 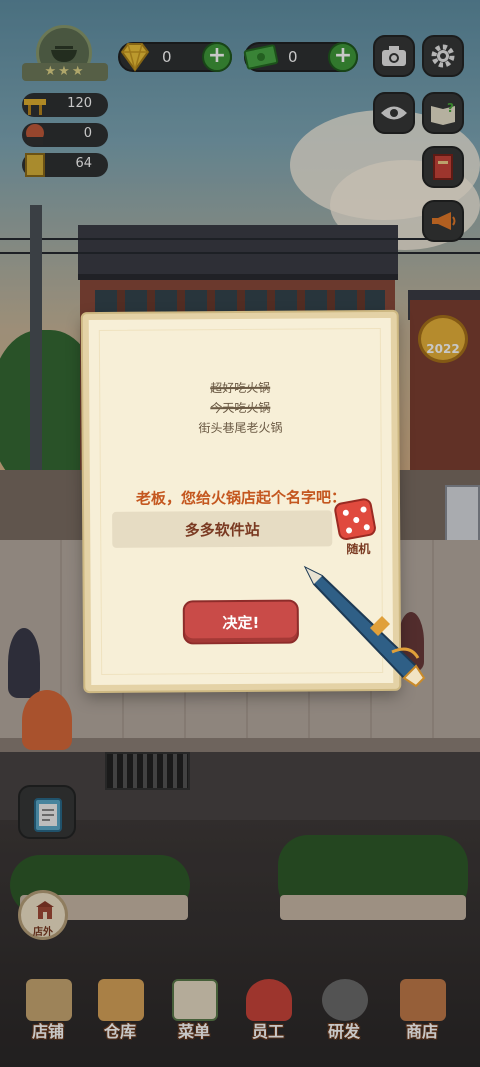 I want to click on random-name-button, so click(x=355, y=519).